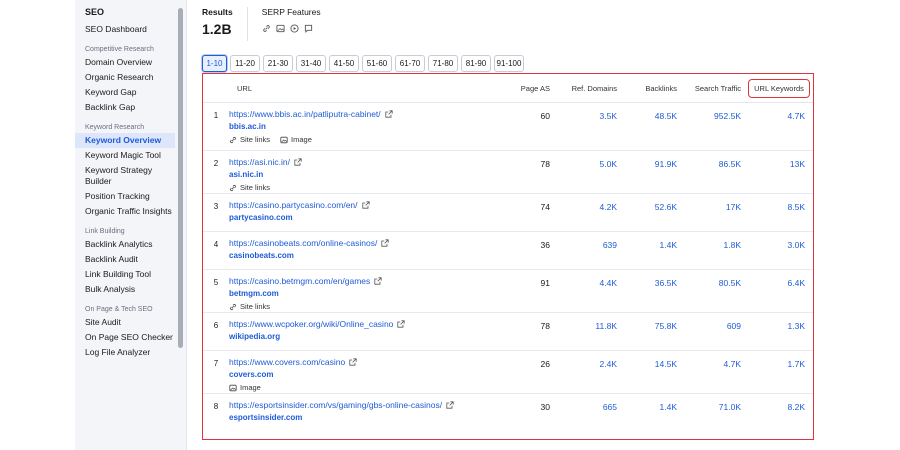 The image size is (900, 450). What do you see at coordinates (709, 172) in the screenshot?
I see `search-traffic-value: 86.5K` at bounding box center [709, 172].